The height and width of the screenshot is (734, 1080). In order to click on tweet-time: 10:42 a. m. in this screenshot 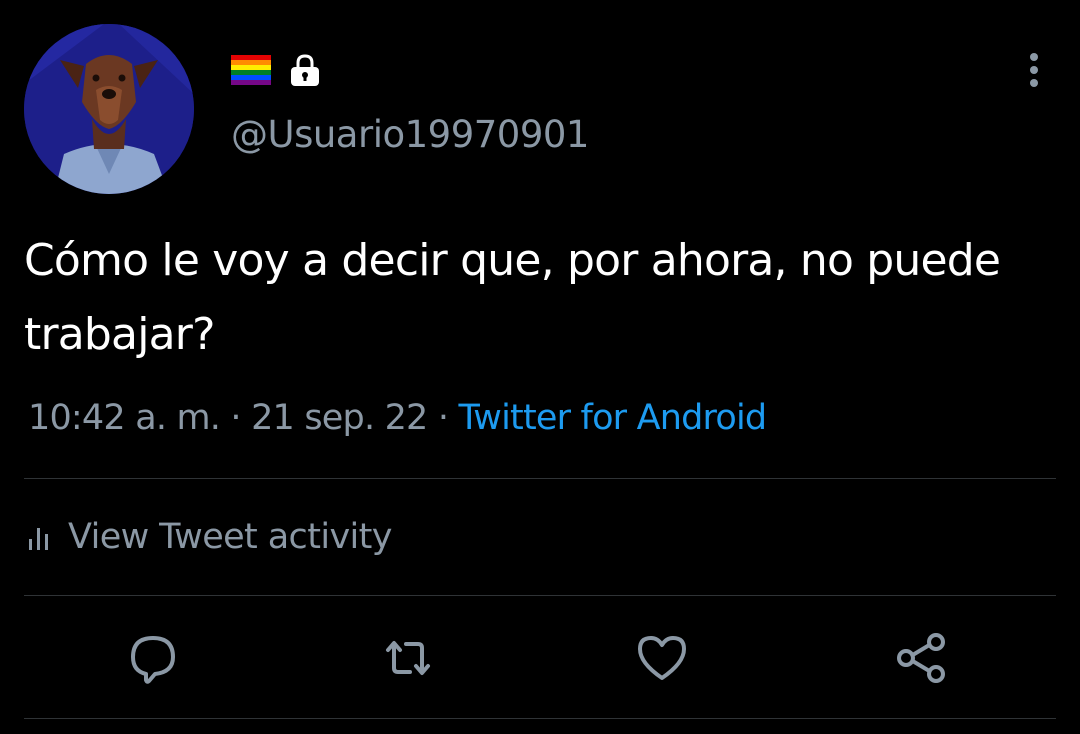, I will do `click(124, 418)`.